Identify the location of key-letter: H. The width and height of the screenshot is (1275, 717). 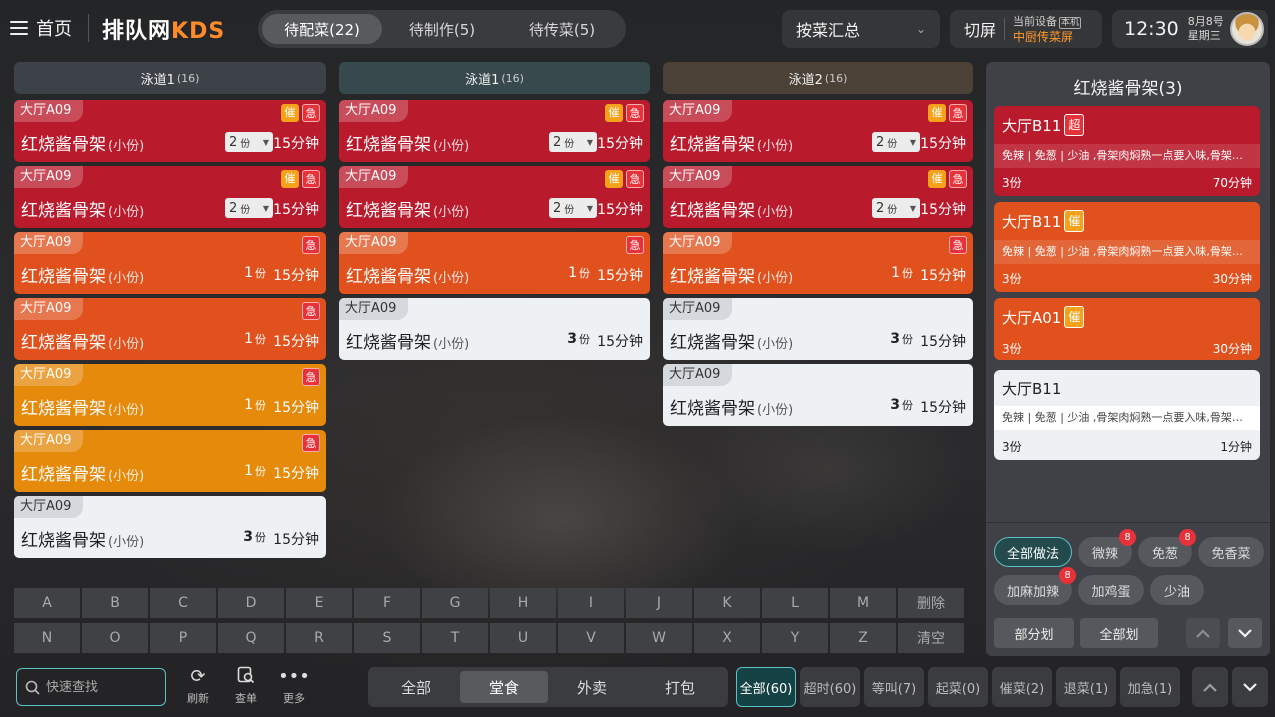
(523, 603).